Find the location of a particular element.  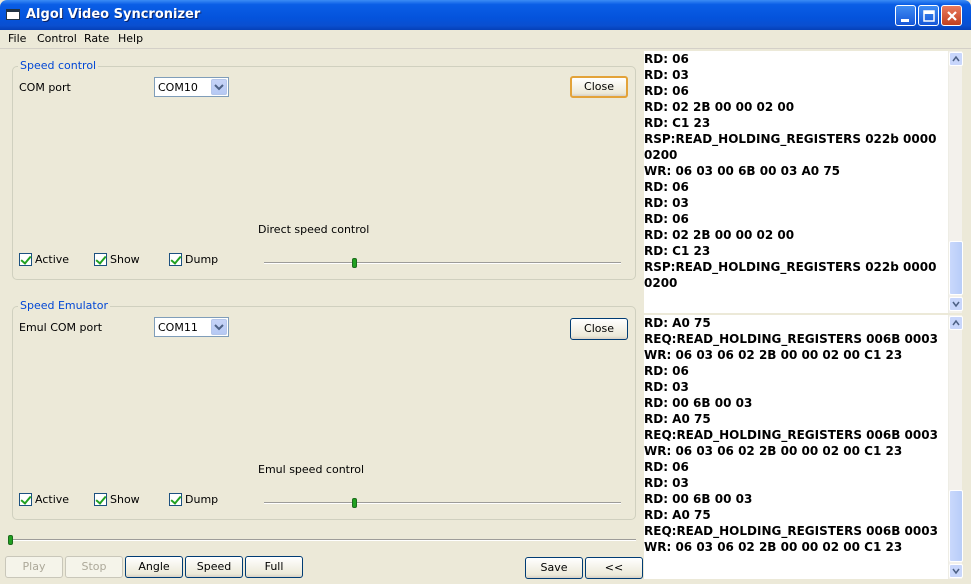

emul-speed-slider is located at coordinates (442, 503).